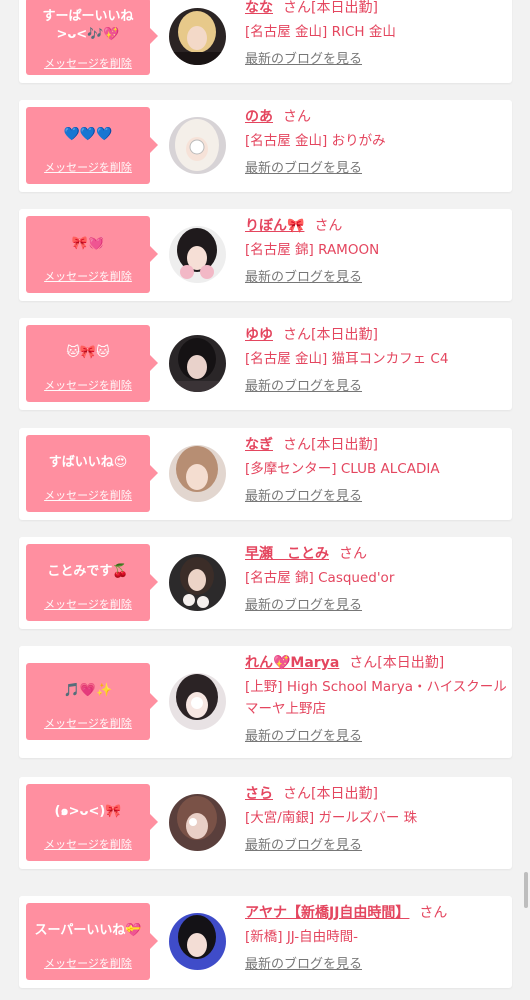 The height and width of the screenshot is (1000, 530). I want to click on name-line: れん💖Marya さん[本日出勤], so click(376, 663).